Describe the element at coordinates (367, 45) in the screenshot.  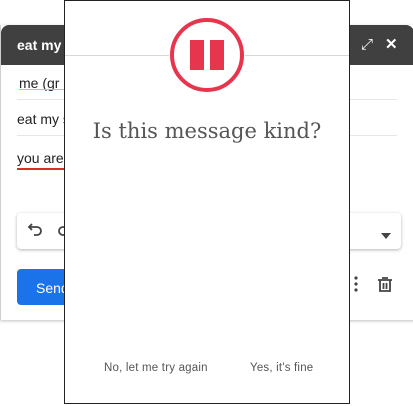
I see `expand-icon: ⤢` at that location.